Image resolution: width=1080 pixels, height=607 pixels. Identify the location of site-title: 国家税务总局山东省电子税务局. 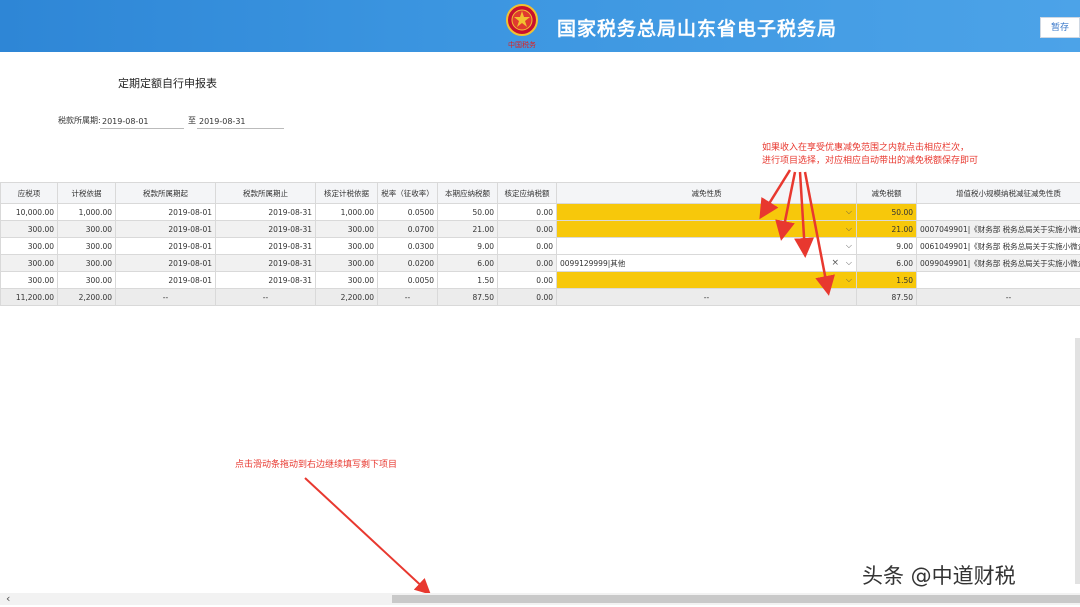
(697, 29).